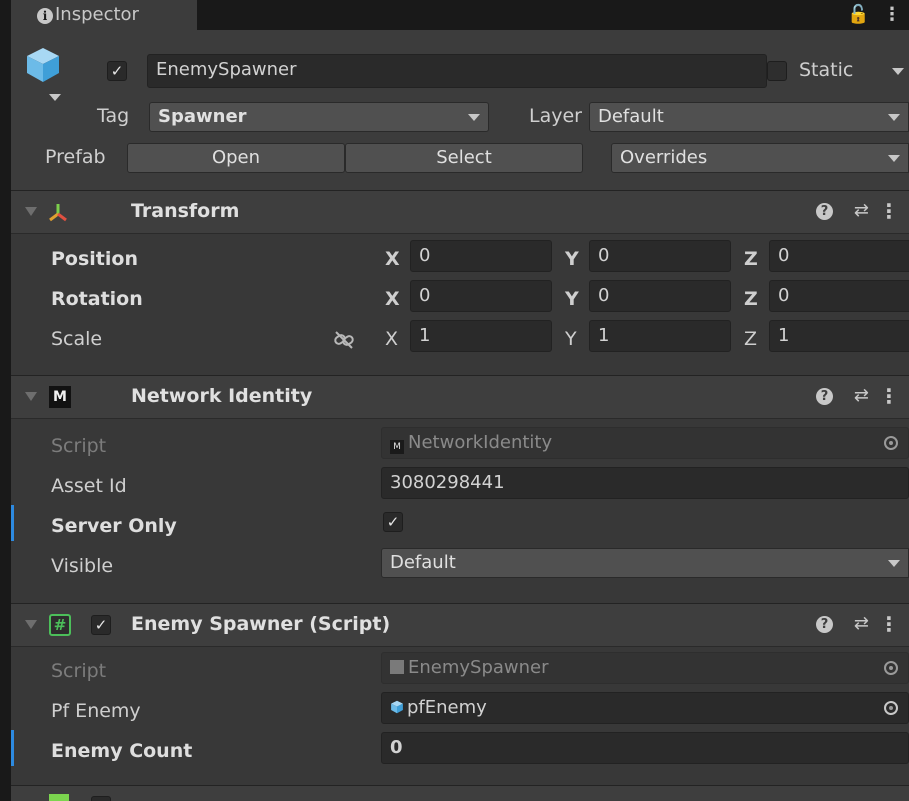 Image resolution: width=909 pixels, height=801 pixels. Describe the element at coordinates (645, 443) in the screenshot. I see `script-object-field: M NetworkIdentity` at that location.